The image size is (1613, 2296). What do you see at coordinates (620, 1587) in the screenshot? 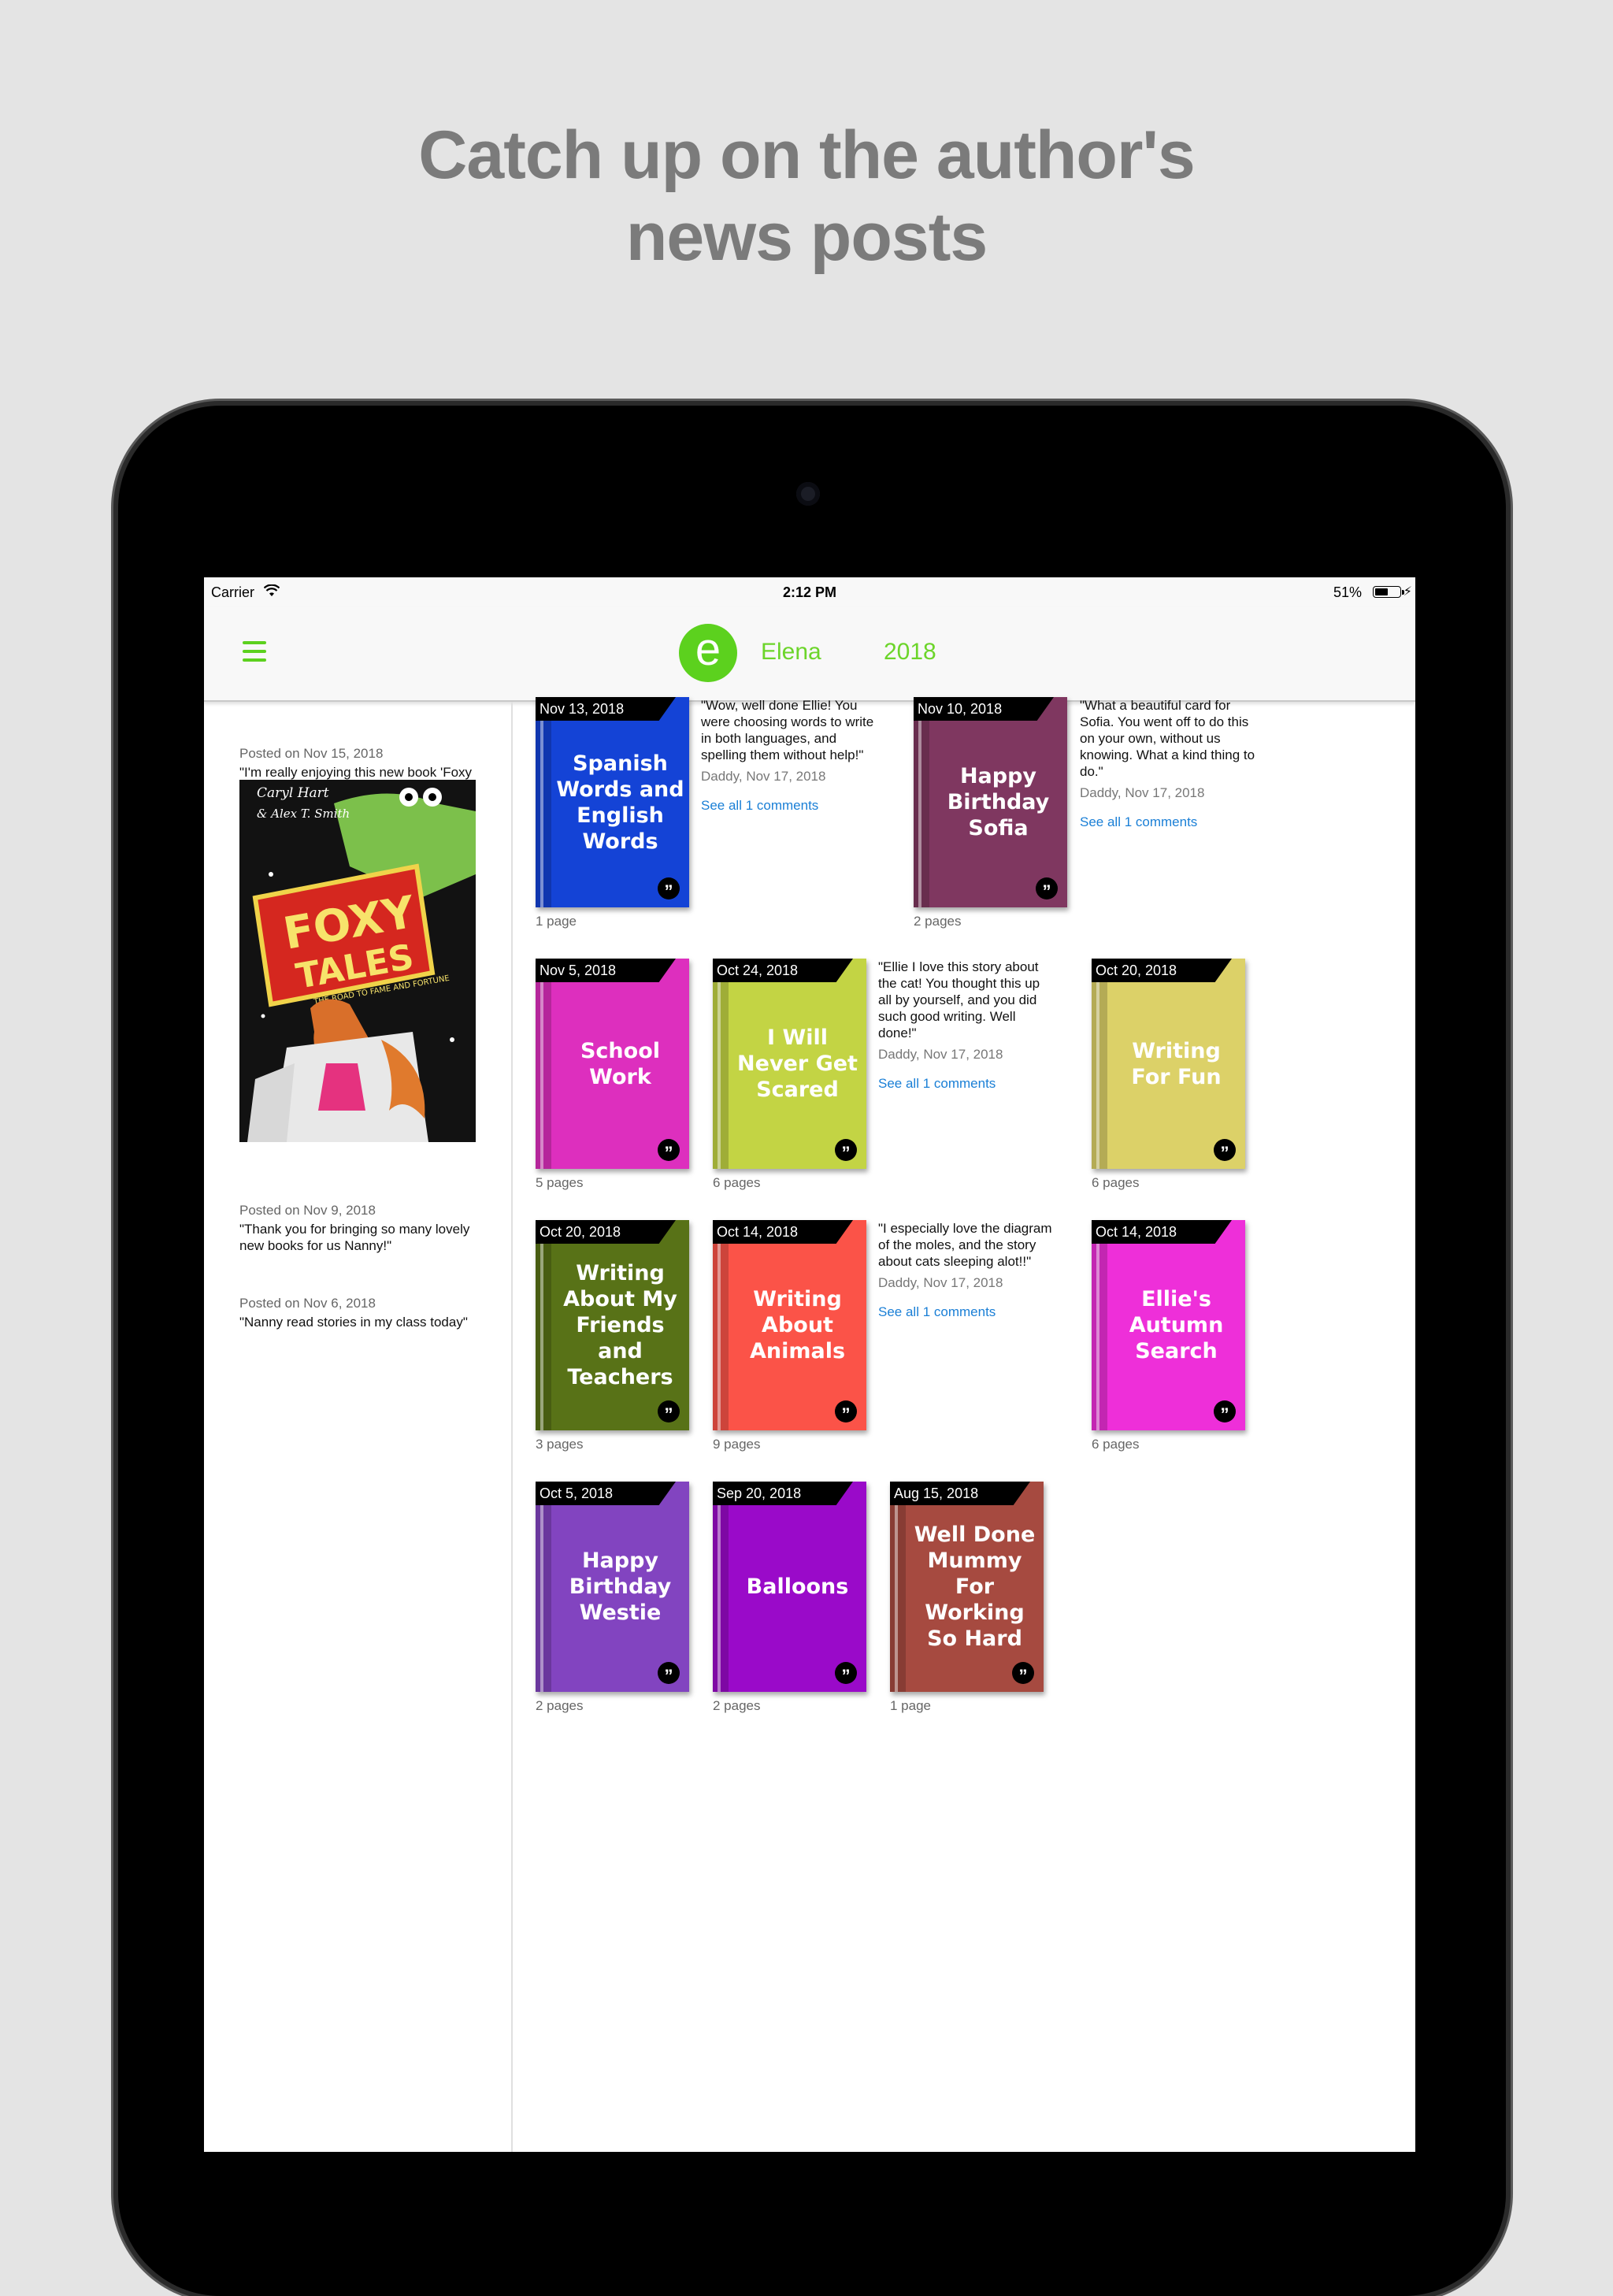
I see `book-title: Happy Birthday Westie` at bounding box center [620, 1587].